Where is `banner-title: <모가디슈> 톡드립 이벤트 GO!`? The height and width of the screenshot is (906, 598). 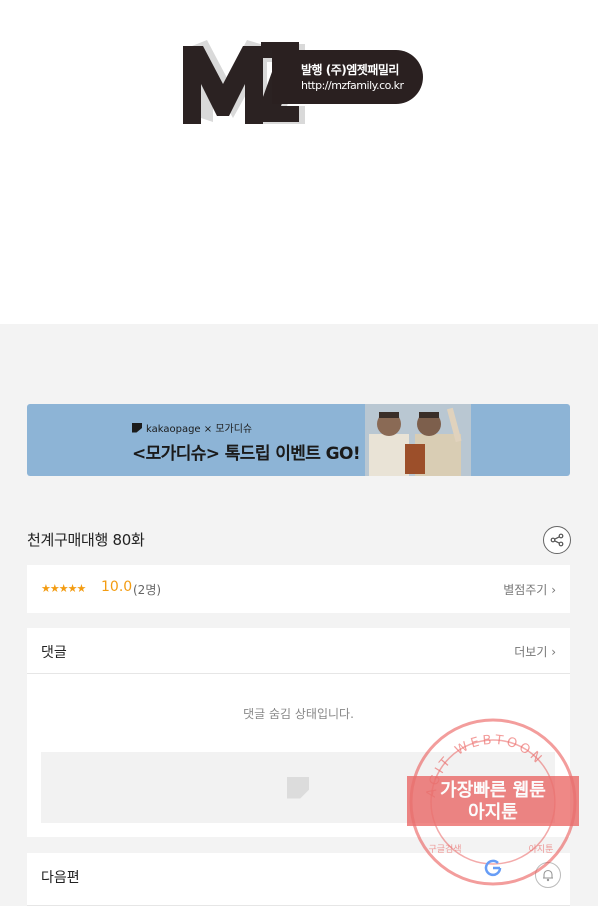 banner-title: <모가디슈> 톡드립 이벤트 GO! is located at coordinates (246, 454).